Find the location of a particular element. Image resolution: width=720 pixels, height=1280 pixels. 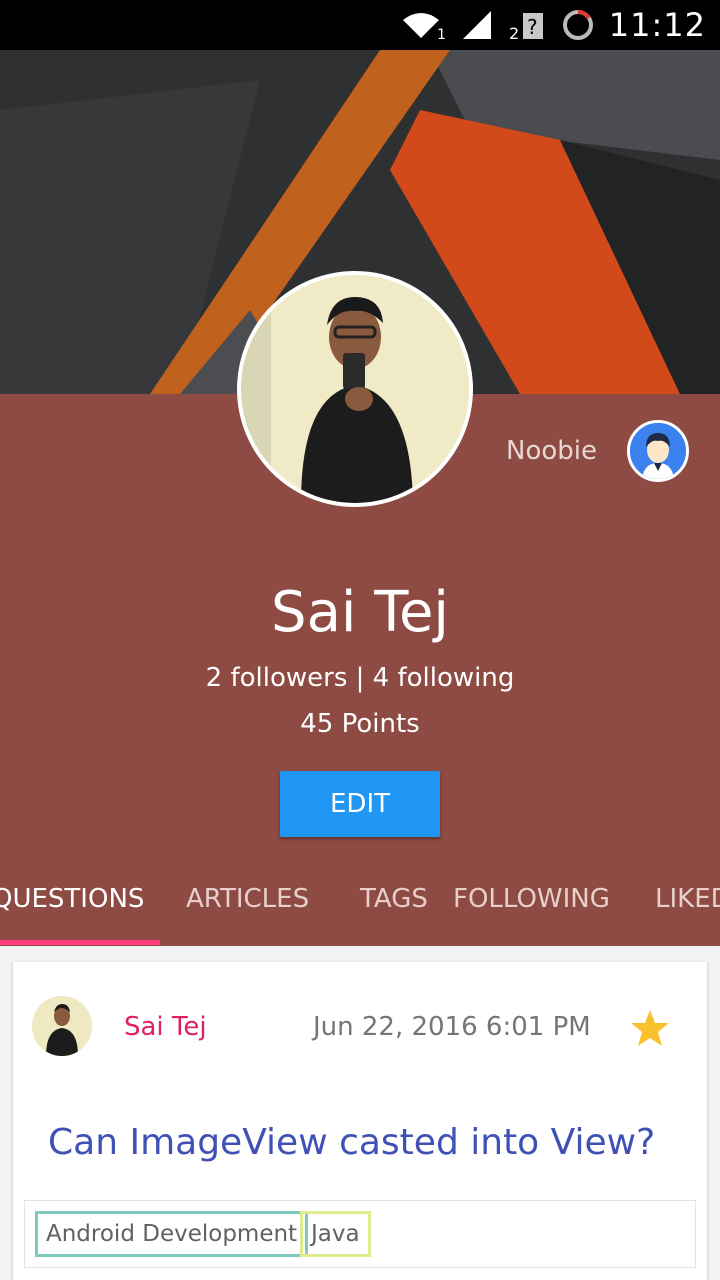

tag-chip: Java is located at coordinates (335, 1234).